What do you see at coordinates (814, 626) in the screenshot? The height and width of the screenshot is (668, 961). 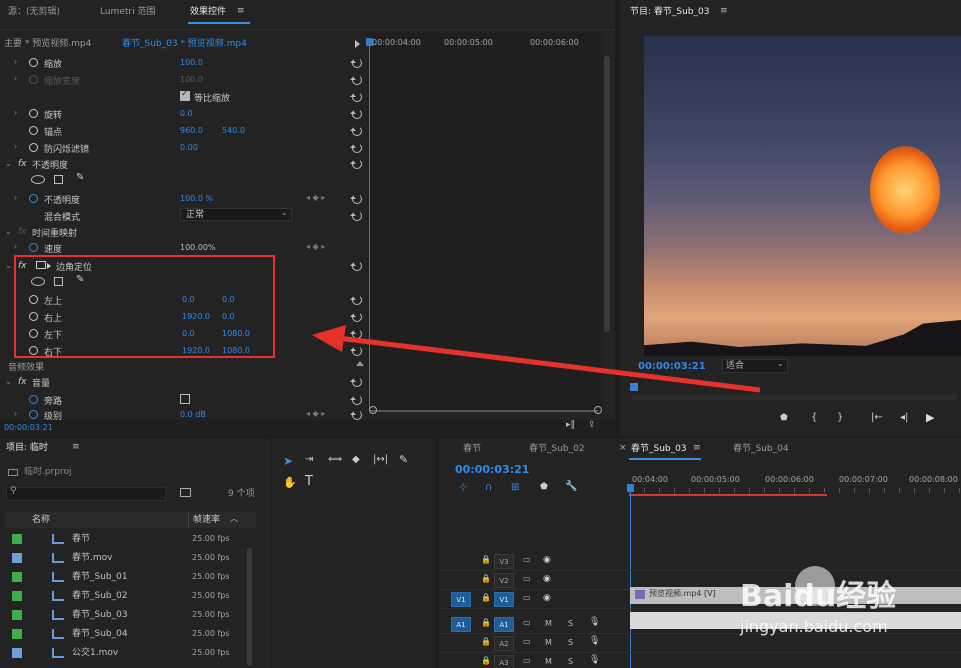 I see `watermark-url: jingyan.baidu.com` at bounding box center [814, 626].